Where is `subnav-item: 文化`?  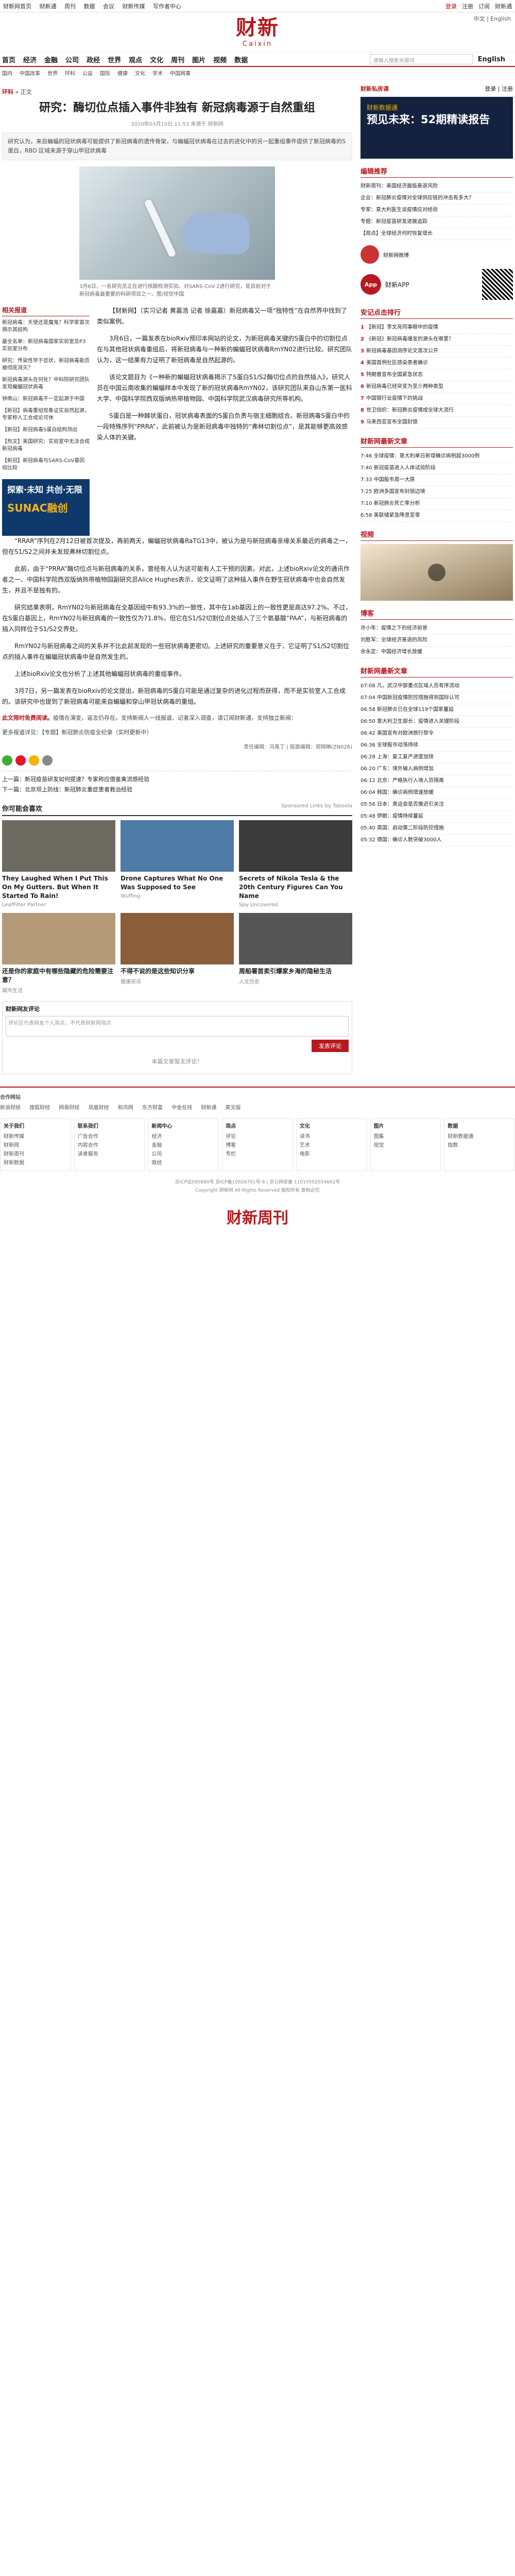 subnav-item: 文化 is located at coordinates (140, 73).